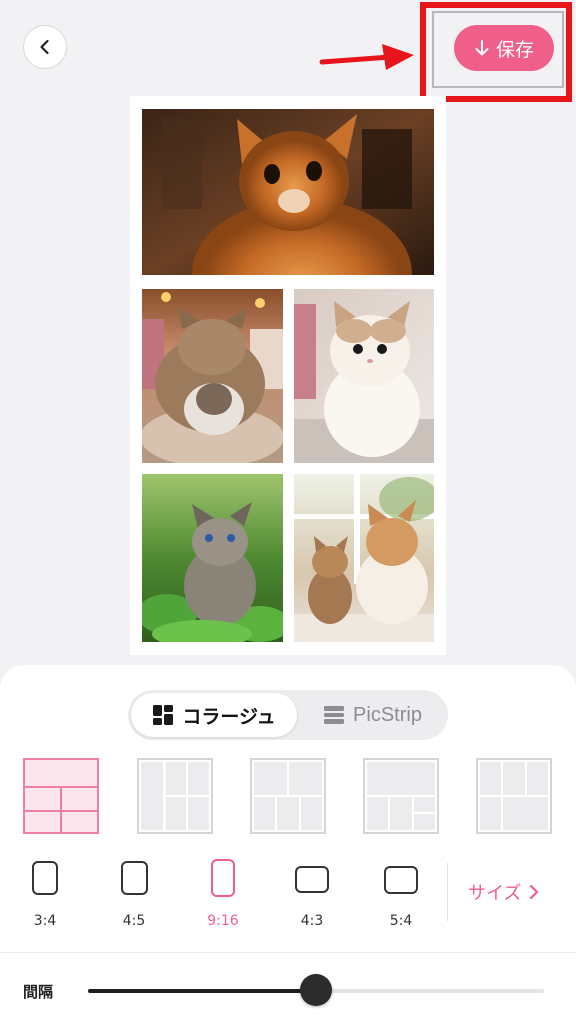 The image size is (576, 1024). I want to click on tab-collage-label: コラージュ, so click(229, 716).